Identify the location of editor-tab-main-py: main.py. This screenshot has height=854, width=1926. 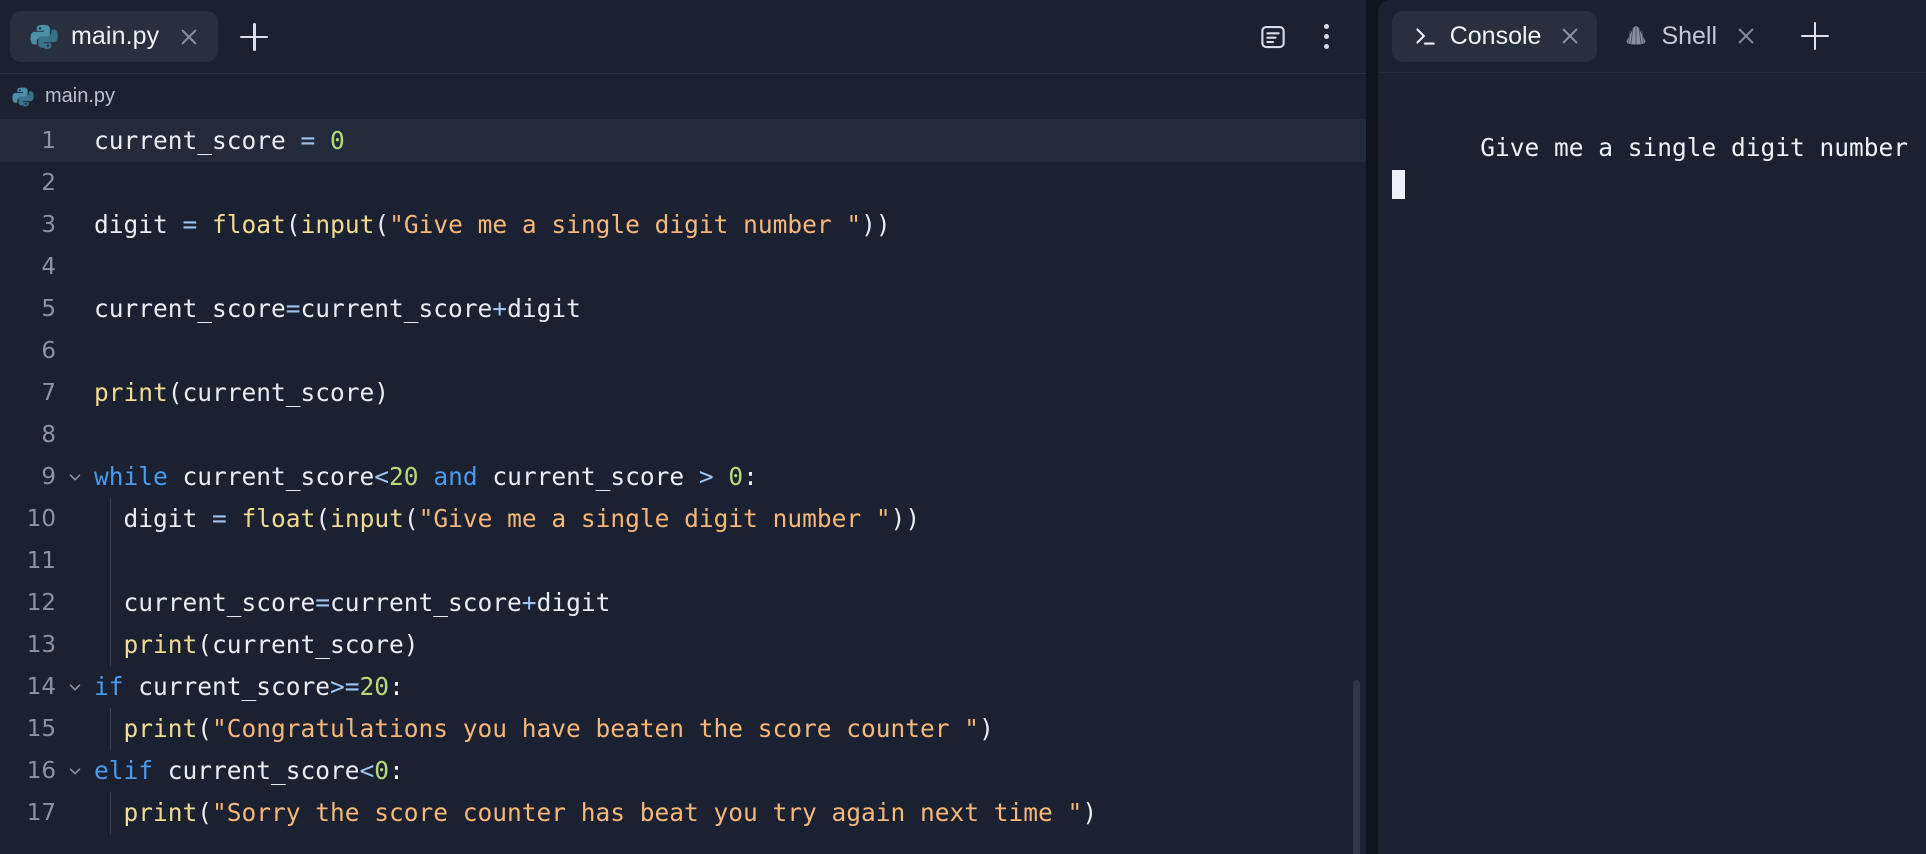
(114, 36).